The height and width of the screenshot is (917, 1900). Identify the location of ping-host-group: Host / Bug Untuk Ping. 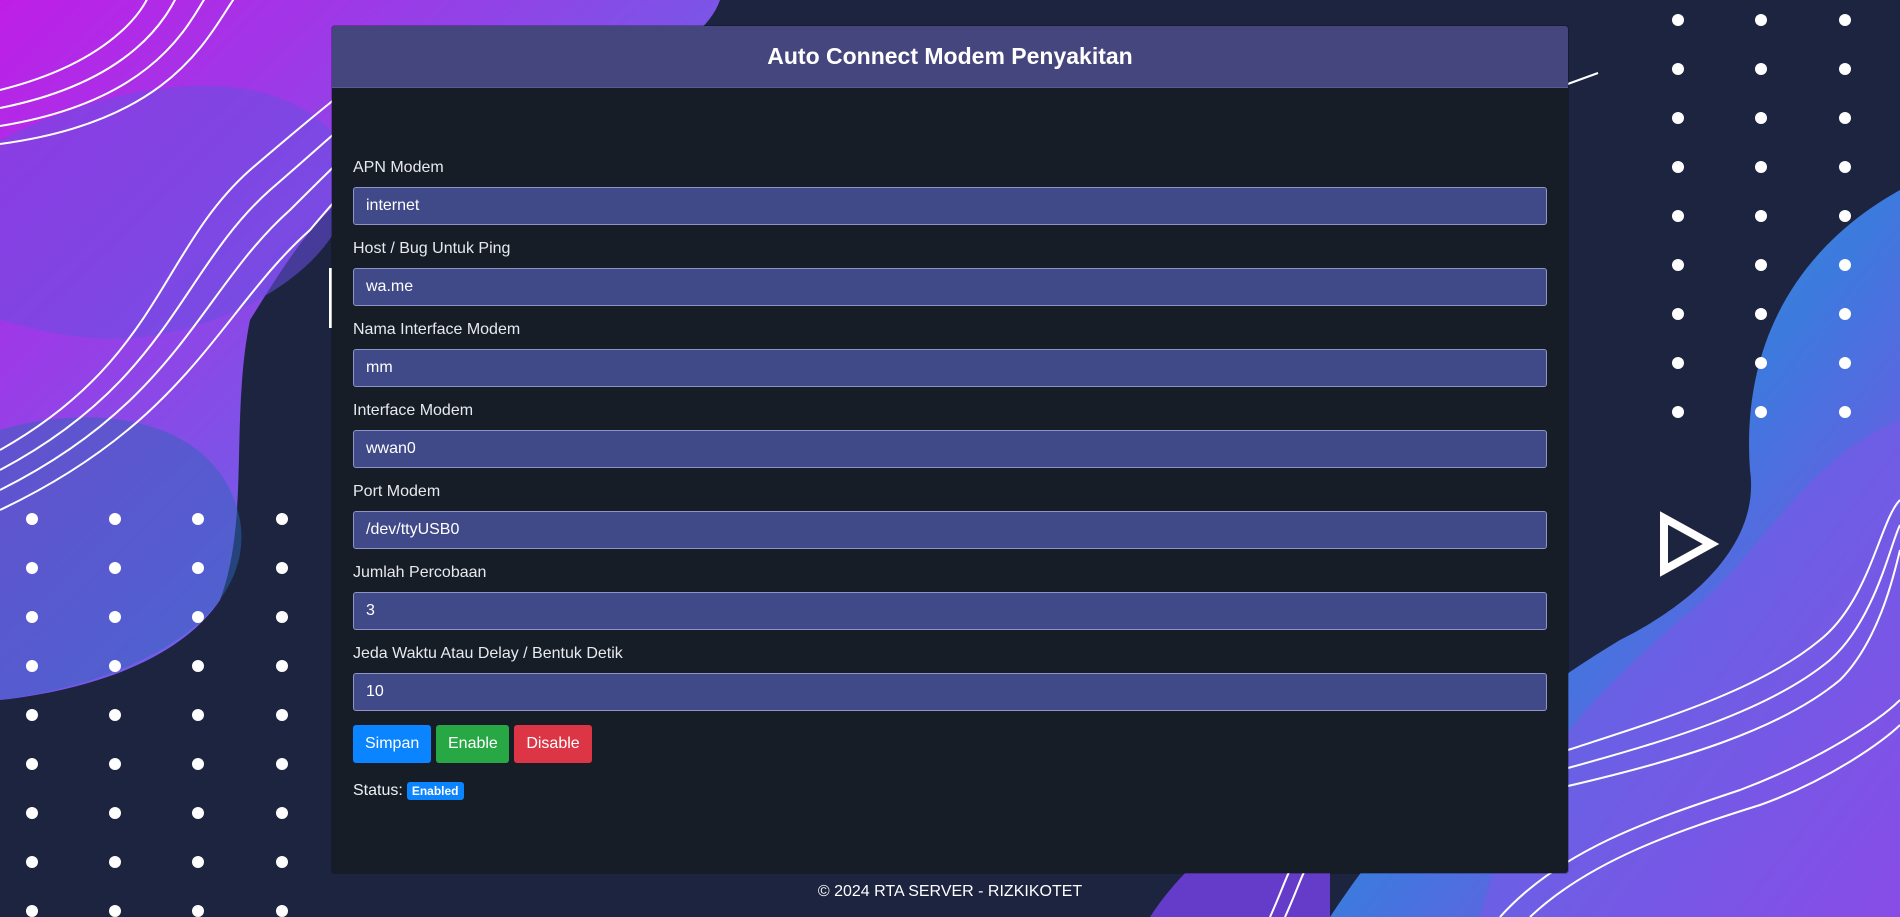
(950, 272).